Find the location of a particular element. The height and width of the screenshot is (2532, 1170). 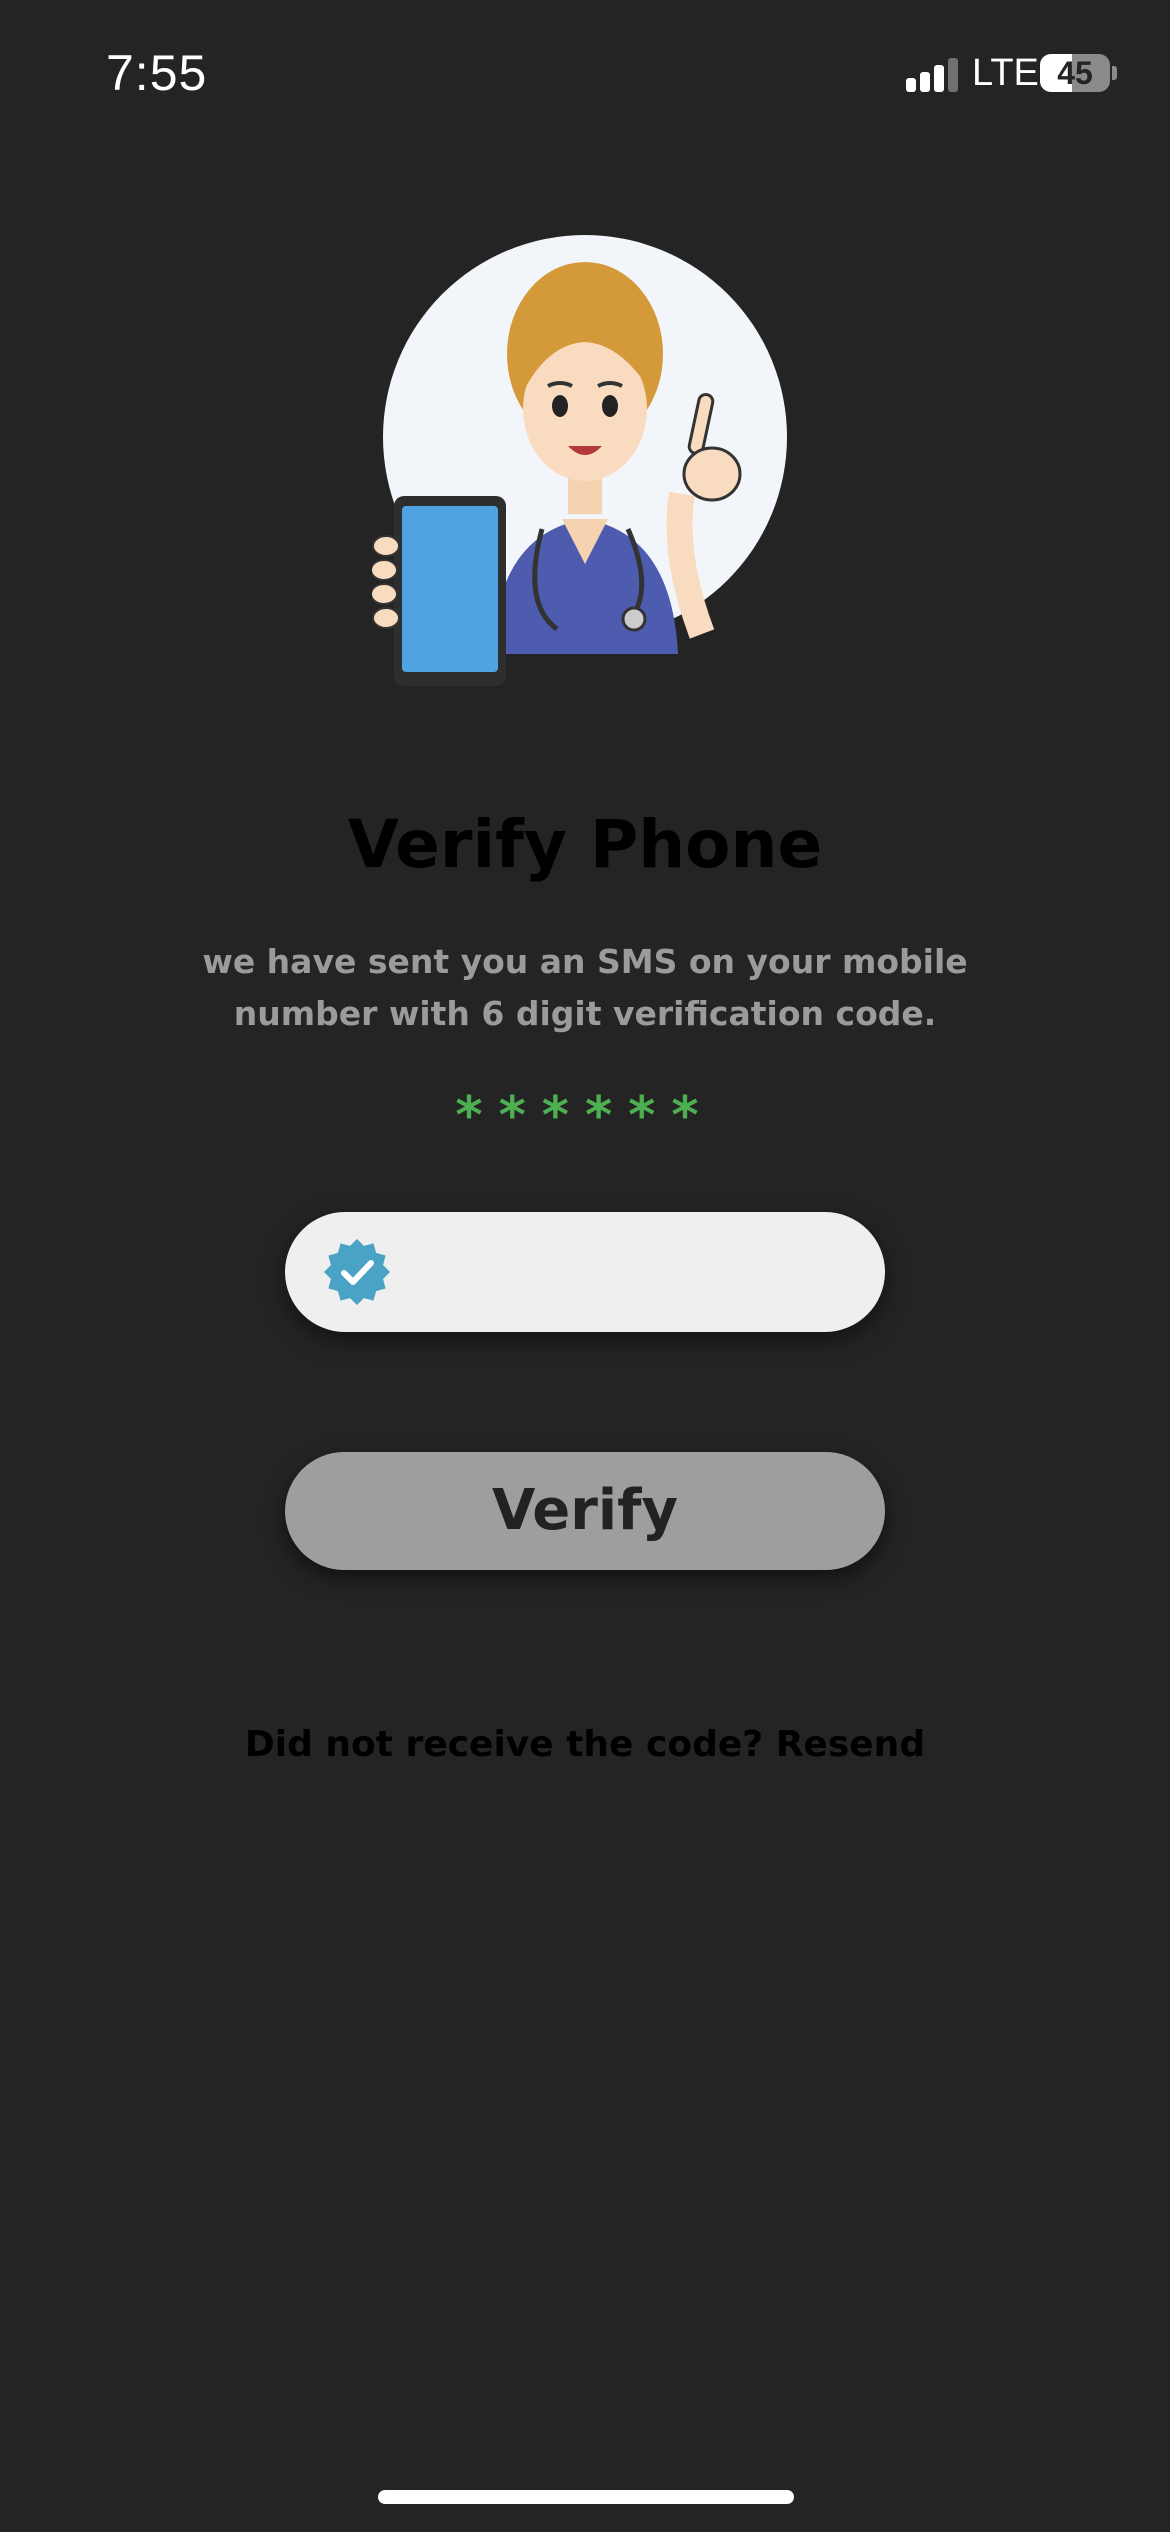

battery-nub is located at coordinates (1114, 73).